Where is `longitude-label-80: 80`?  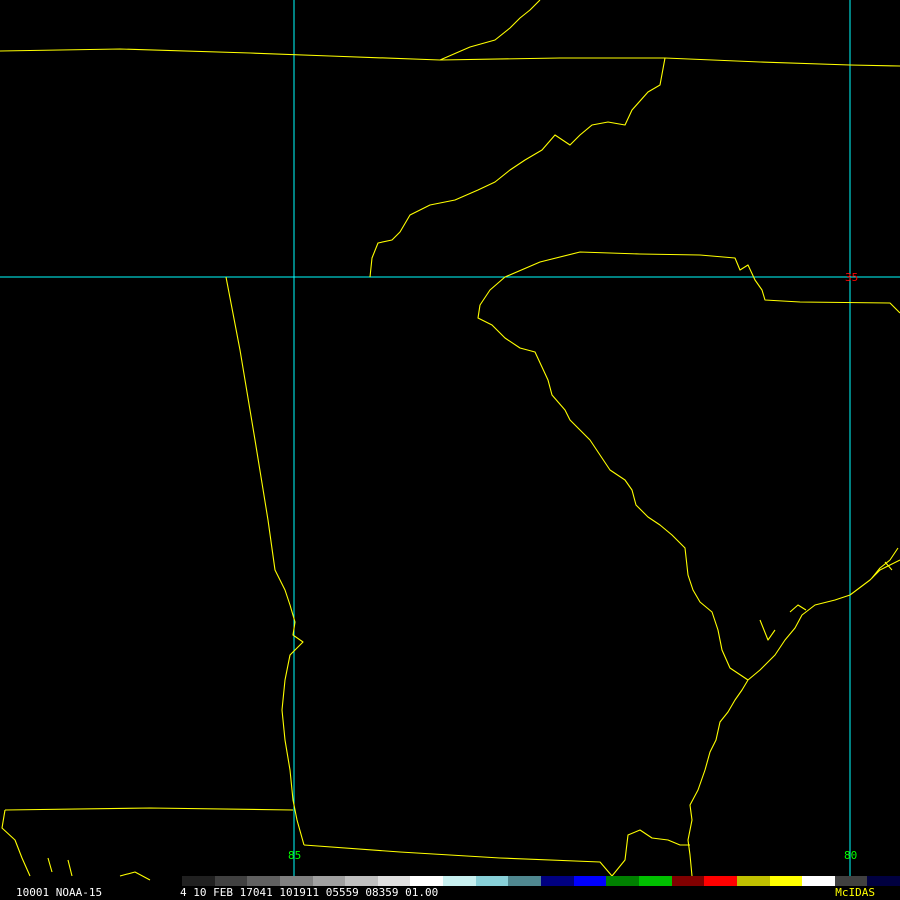 longitude-label-80: 80 is located at coordinates (850, 855).